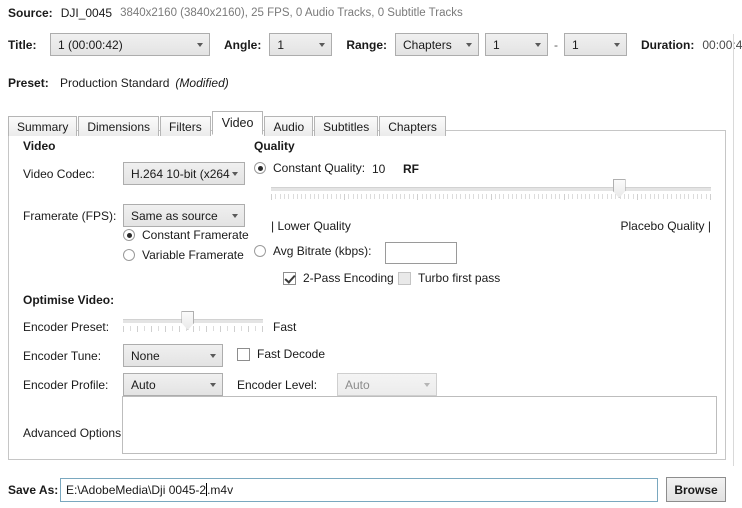 Image resolution: width=742 pixels, height=508 pixels. What do you see at coordinates (202, 83) in the screenshot?
I see `preset-modified-flag: (Modified)` at bounding box center [202, 83].